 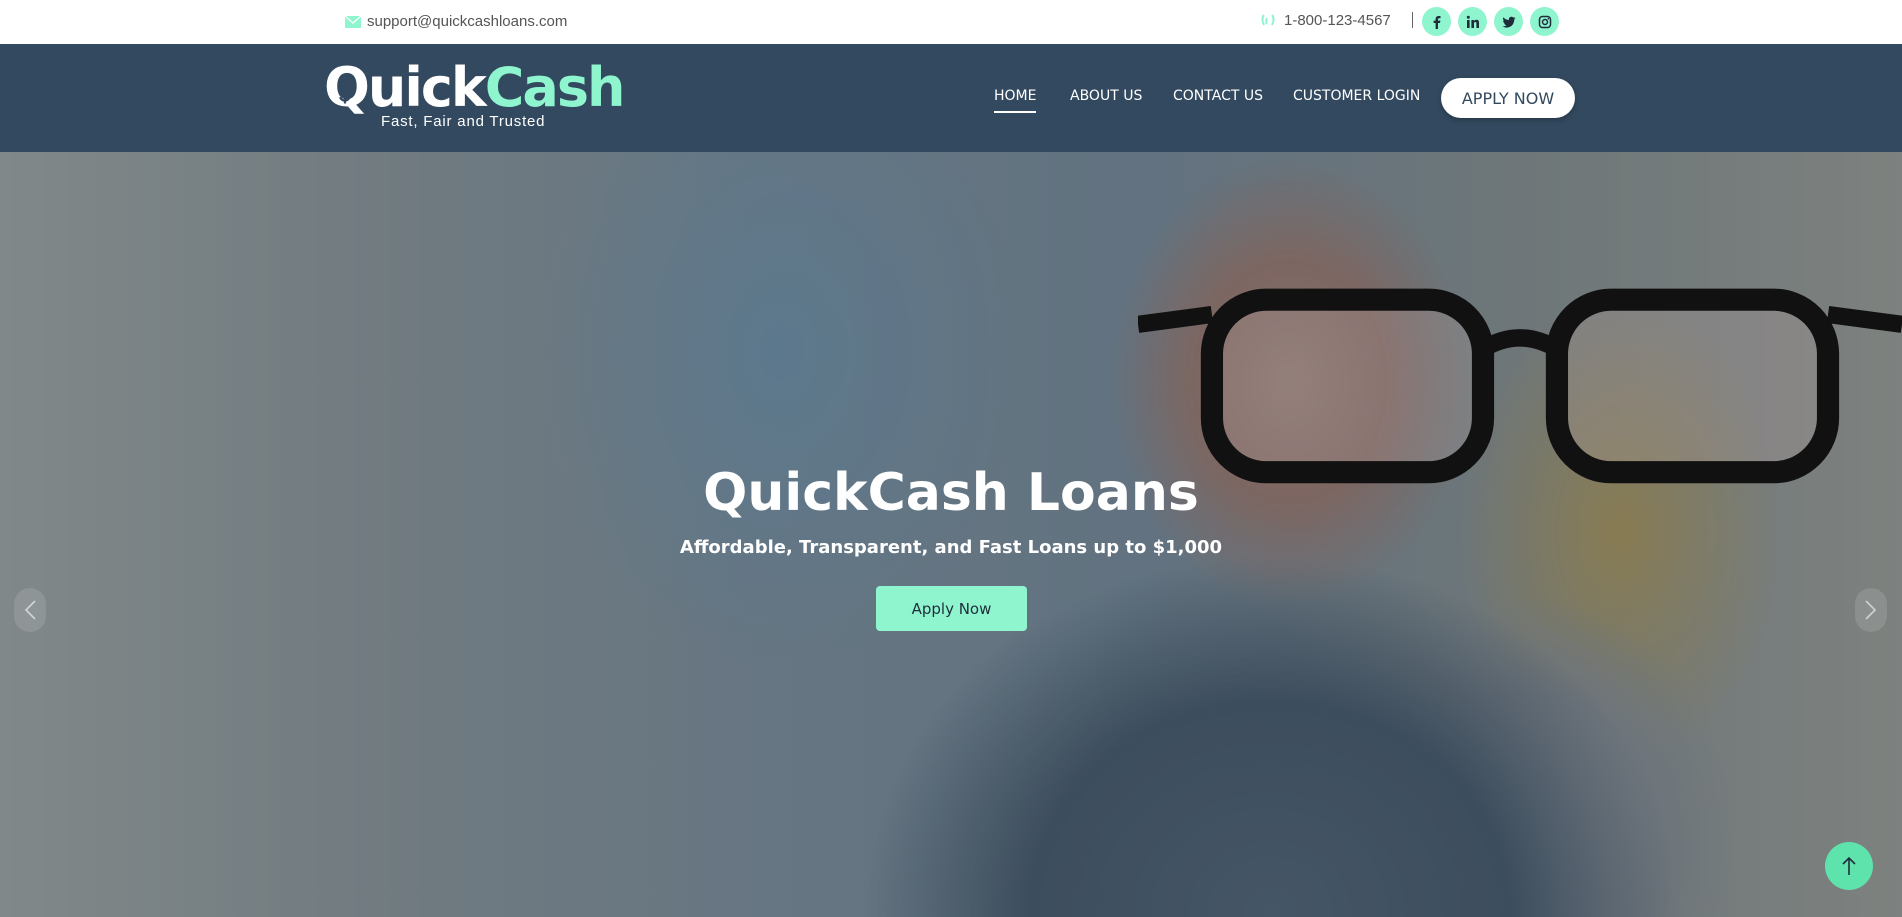 What do you see at coordinates (1015, 100) in the screenshot?
I see `nav-home: HOME` at bounding box center [1015, 100].